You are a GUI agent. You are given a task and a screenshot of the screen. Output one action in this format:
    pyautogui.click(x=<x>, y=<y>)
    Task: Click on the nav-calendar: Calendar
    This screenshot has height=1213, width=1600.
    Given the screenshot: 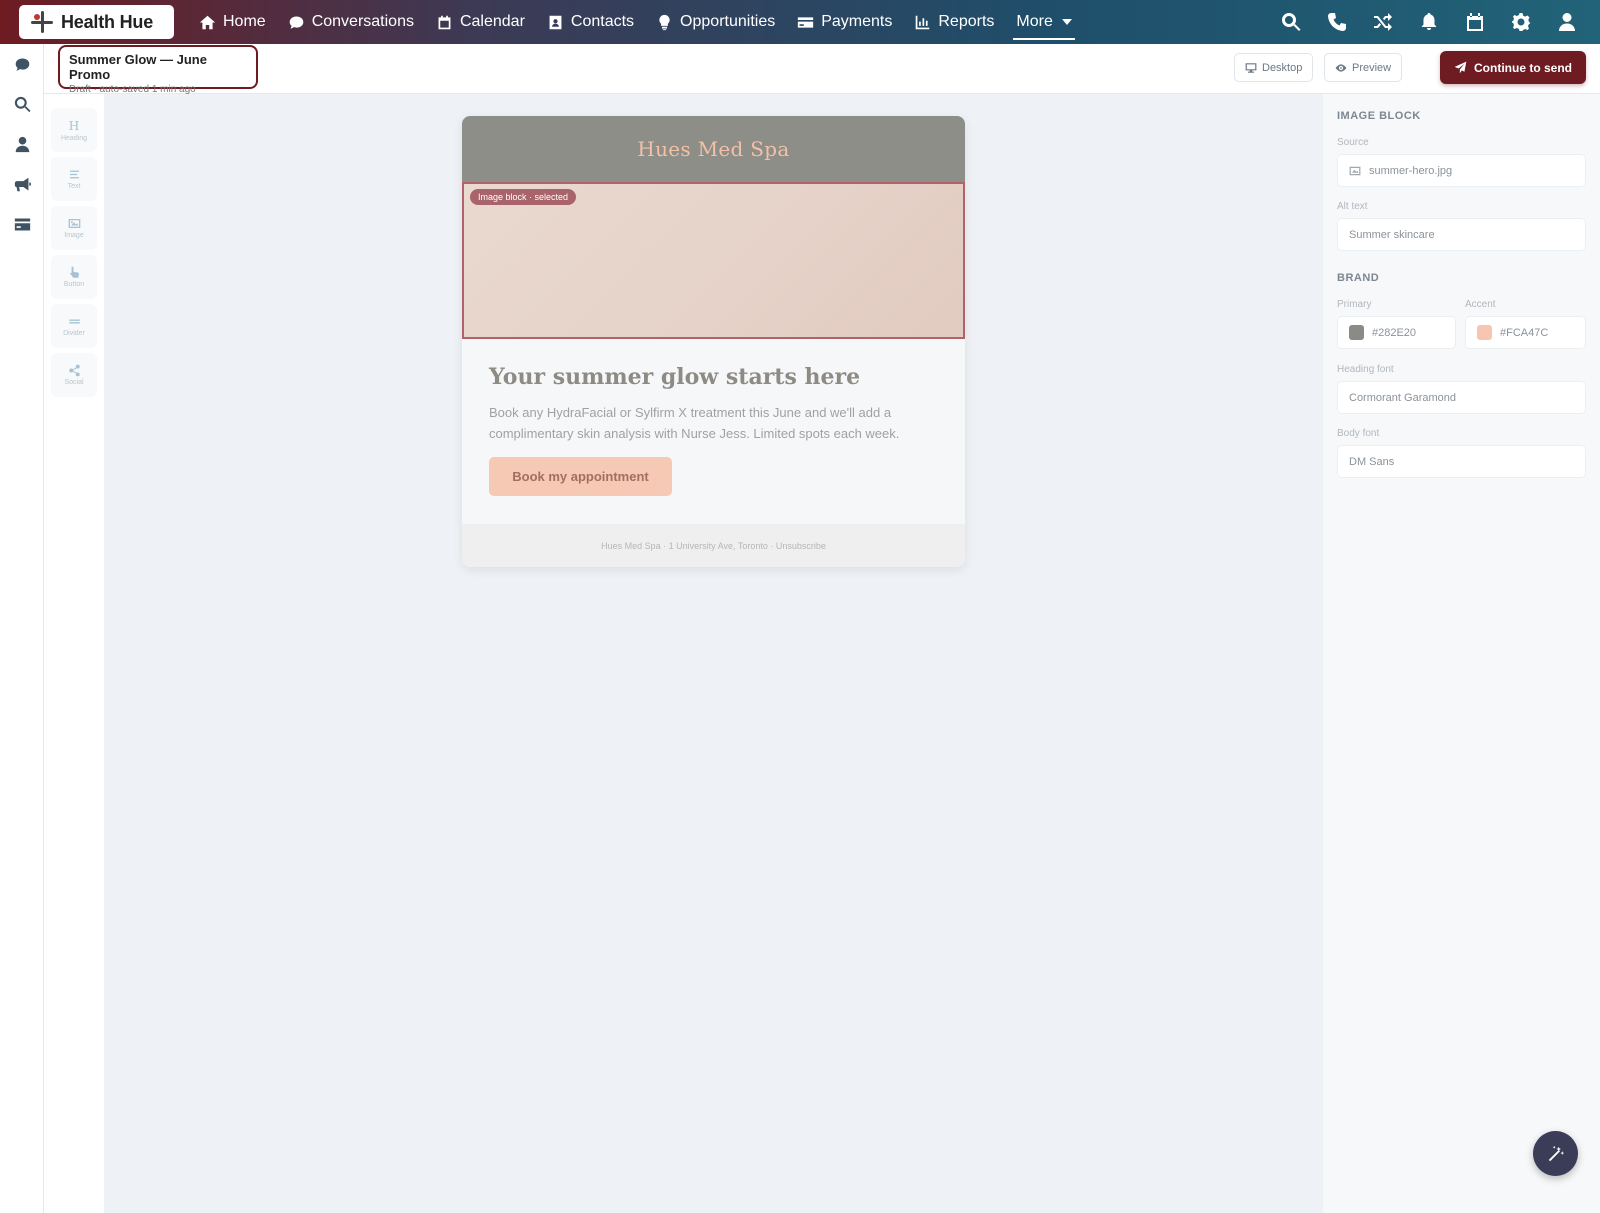 What is the action you would take?
    pyautogui.click(x=480, y=22)
    